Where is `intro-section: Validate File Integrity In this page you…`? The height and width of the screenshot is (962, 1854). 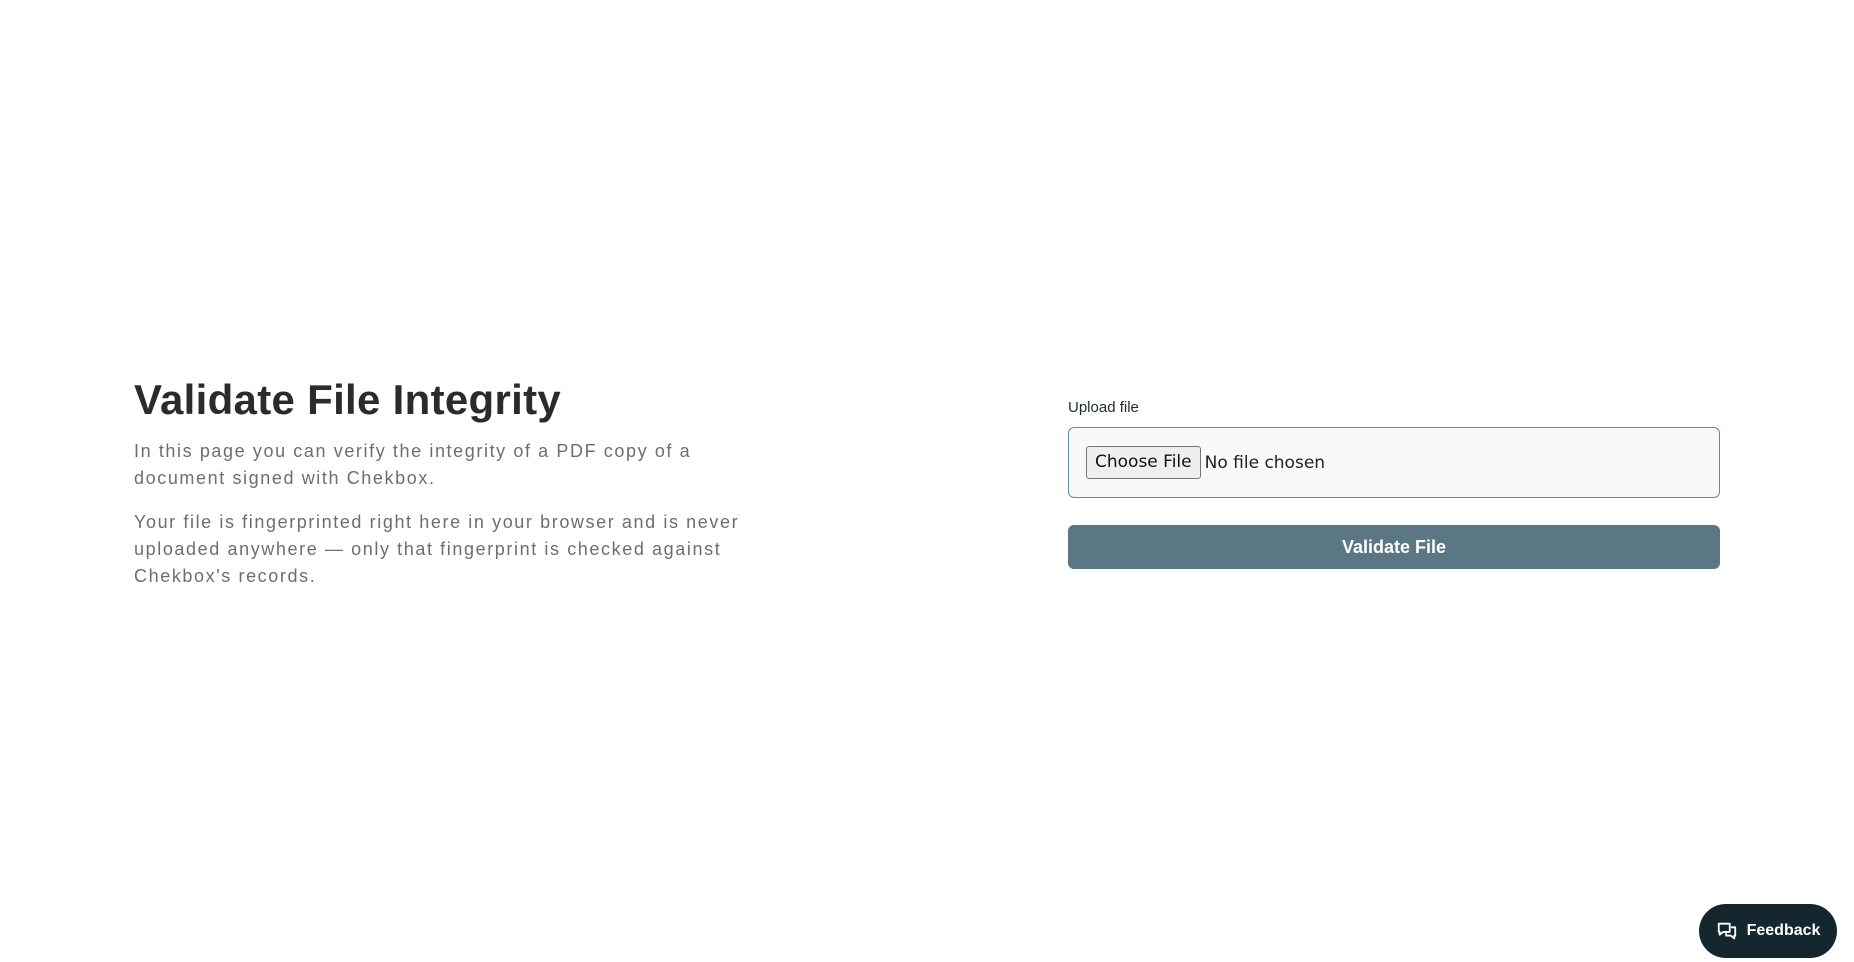 intro-section: Validate File Integrity In this page you… is located at coordinates (454, 483).